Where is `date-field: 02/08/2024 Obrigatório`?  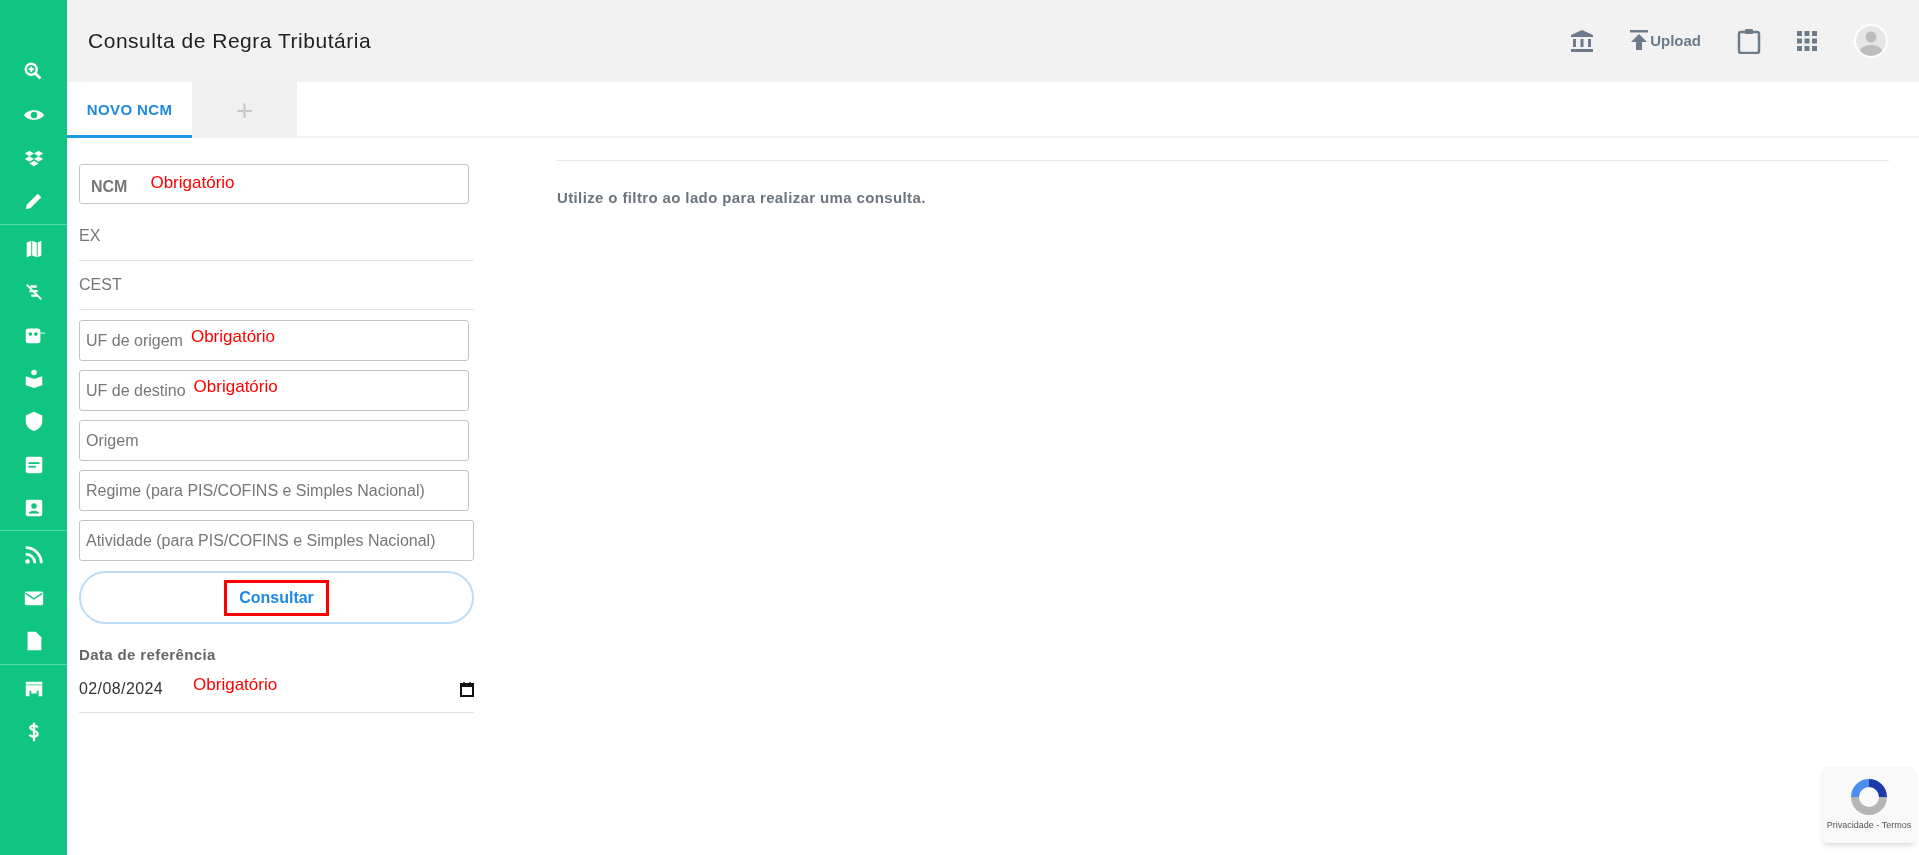 date-field: 02/08/2024 Obrigatório is located at coordinates (276, 689).